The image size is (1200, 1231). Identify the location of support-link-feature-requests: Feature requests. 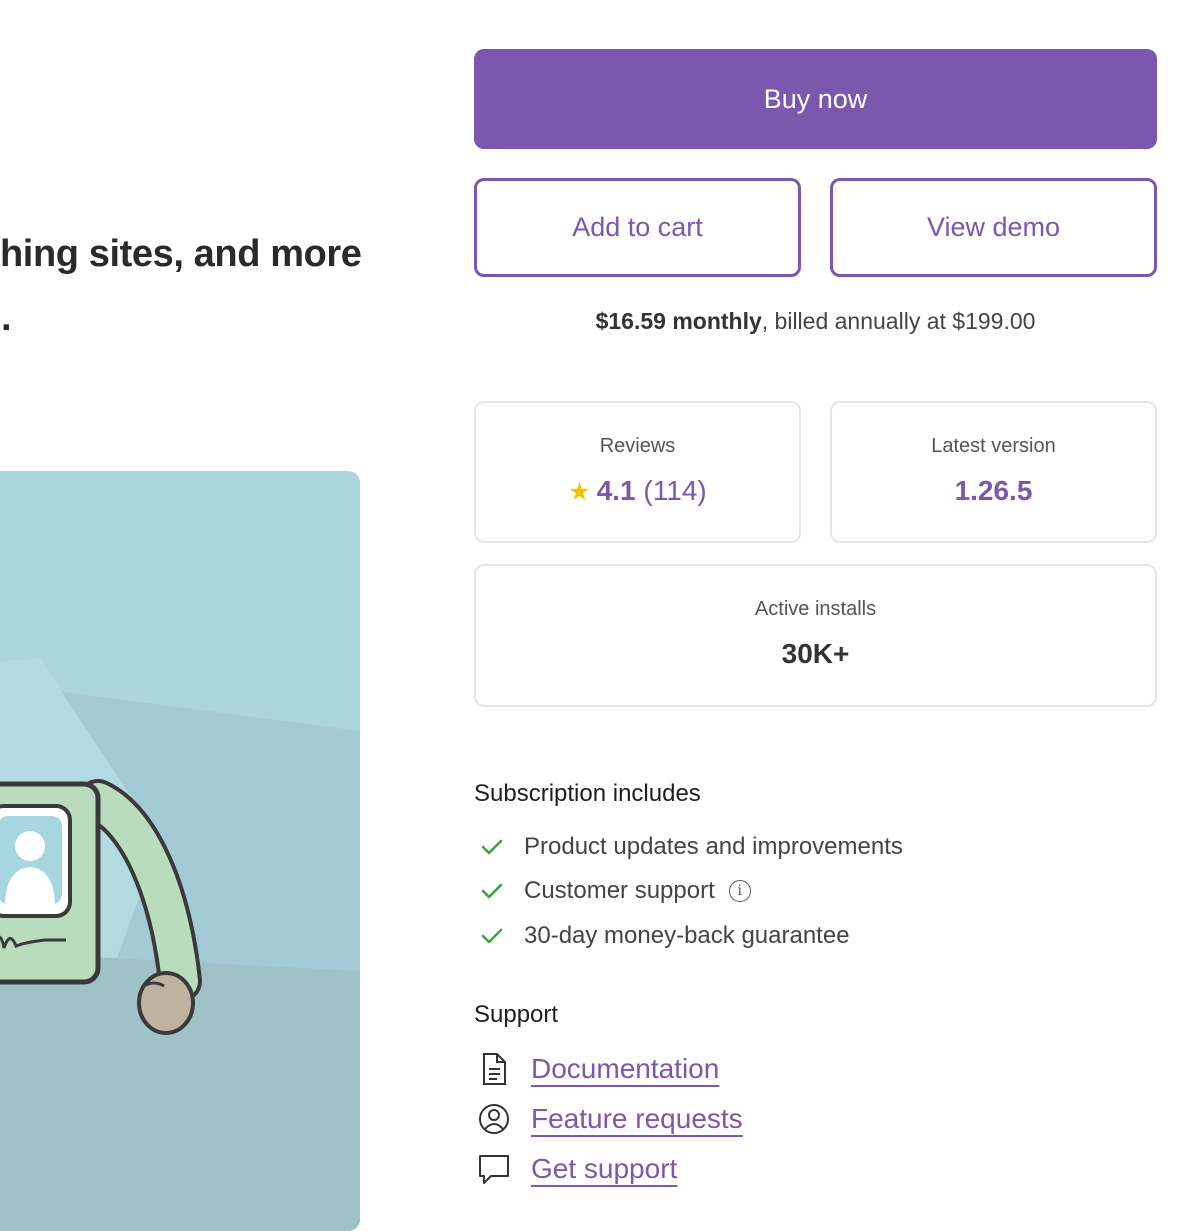
(608, 1119).